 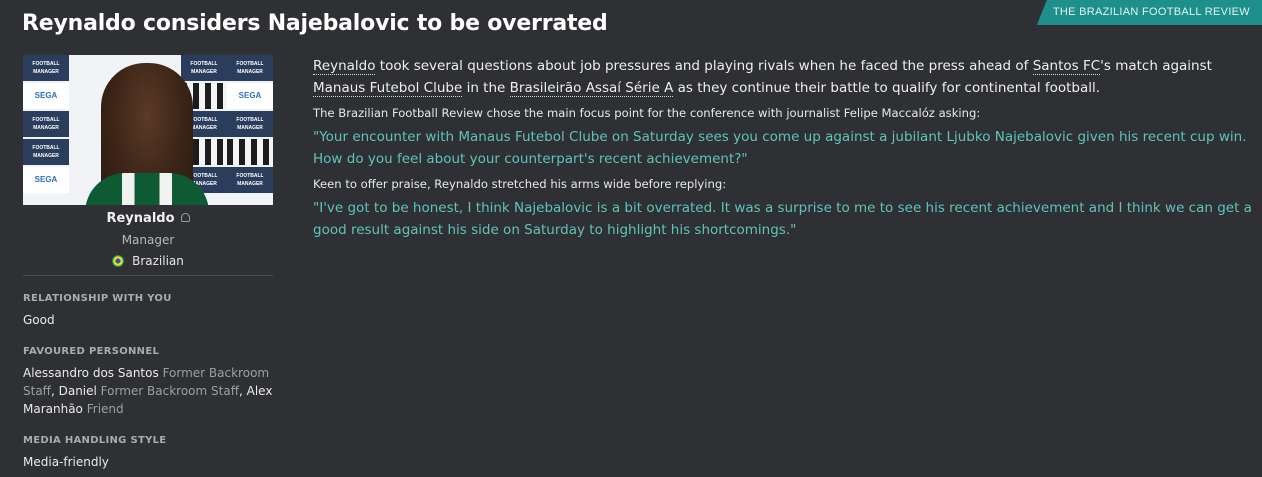 What do you see at coordinates (78, 391) in the screenshot?
I see `favoured-person-name: Daniel` at bounding box center [78, 391].